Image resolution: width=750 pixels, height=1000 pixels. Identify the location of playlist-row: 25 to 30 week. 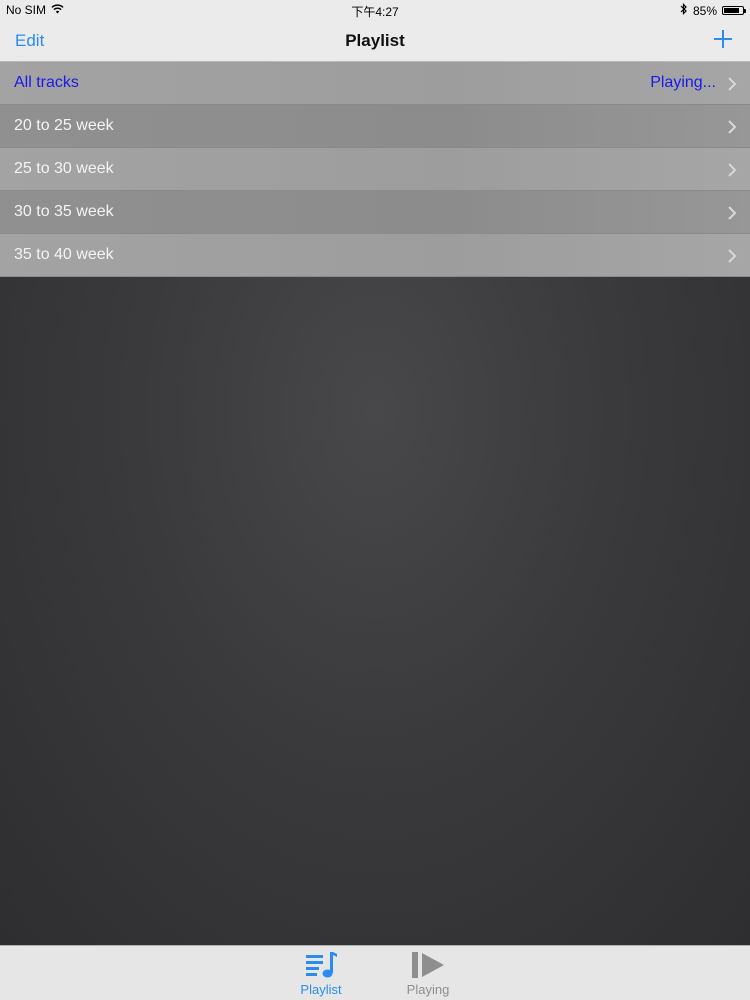
(375, 169).